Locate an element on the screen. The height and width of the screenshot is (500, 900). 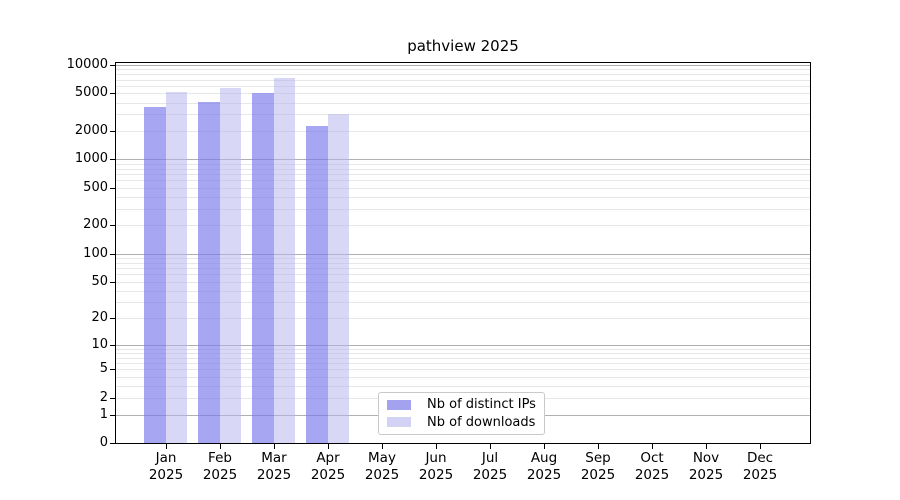
x-tick-label-sep: Sep 2025 is located at coordinates (598, 466).